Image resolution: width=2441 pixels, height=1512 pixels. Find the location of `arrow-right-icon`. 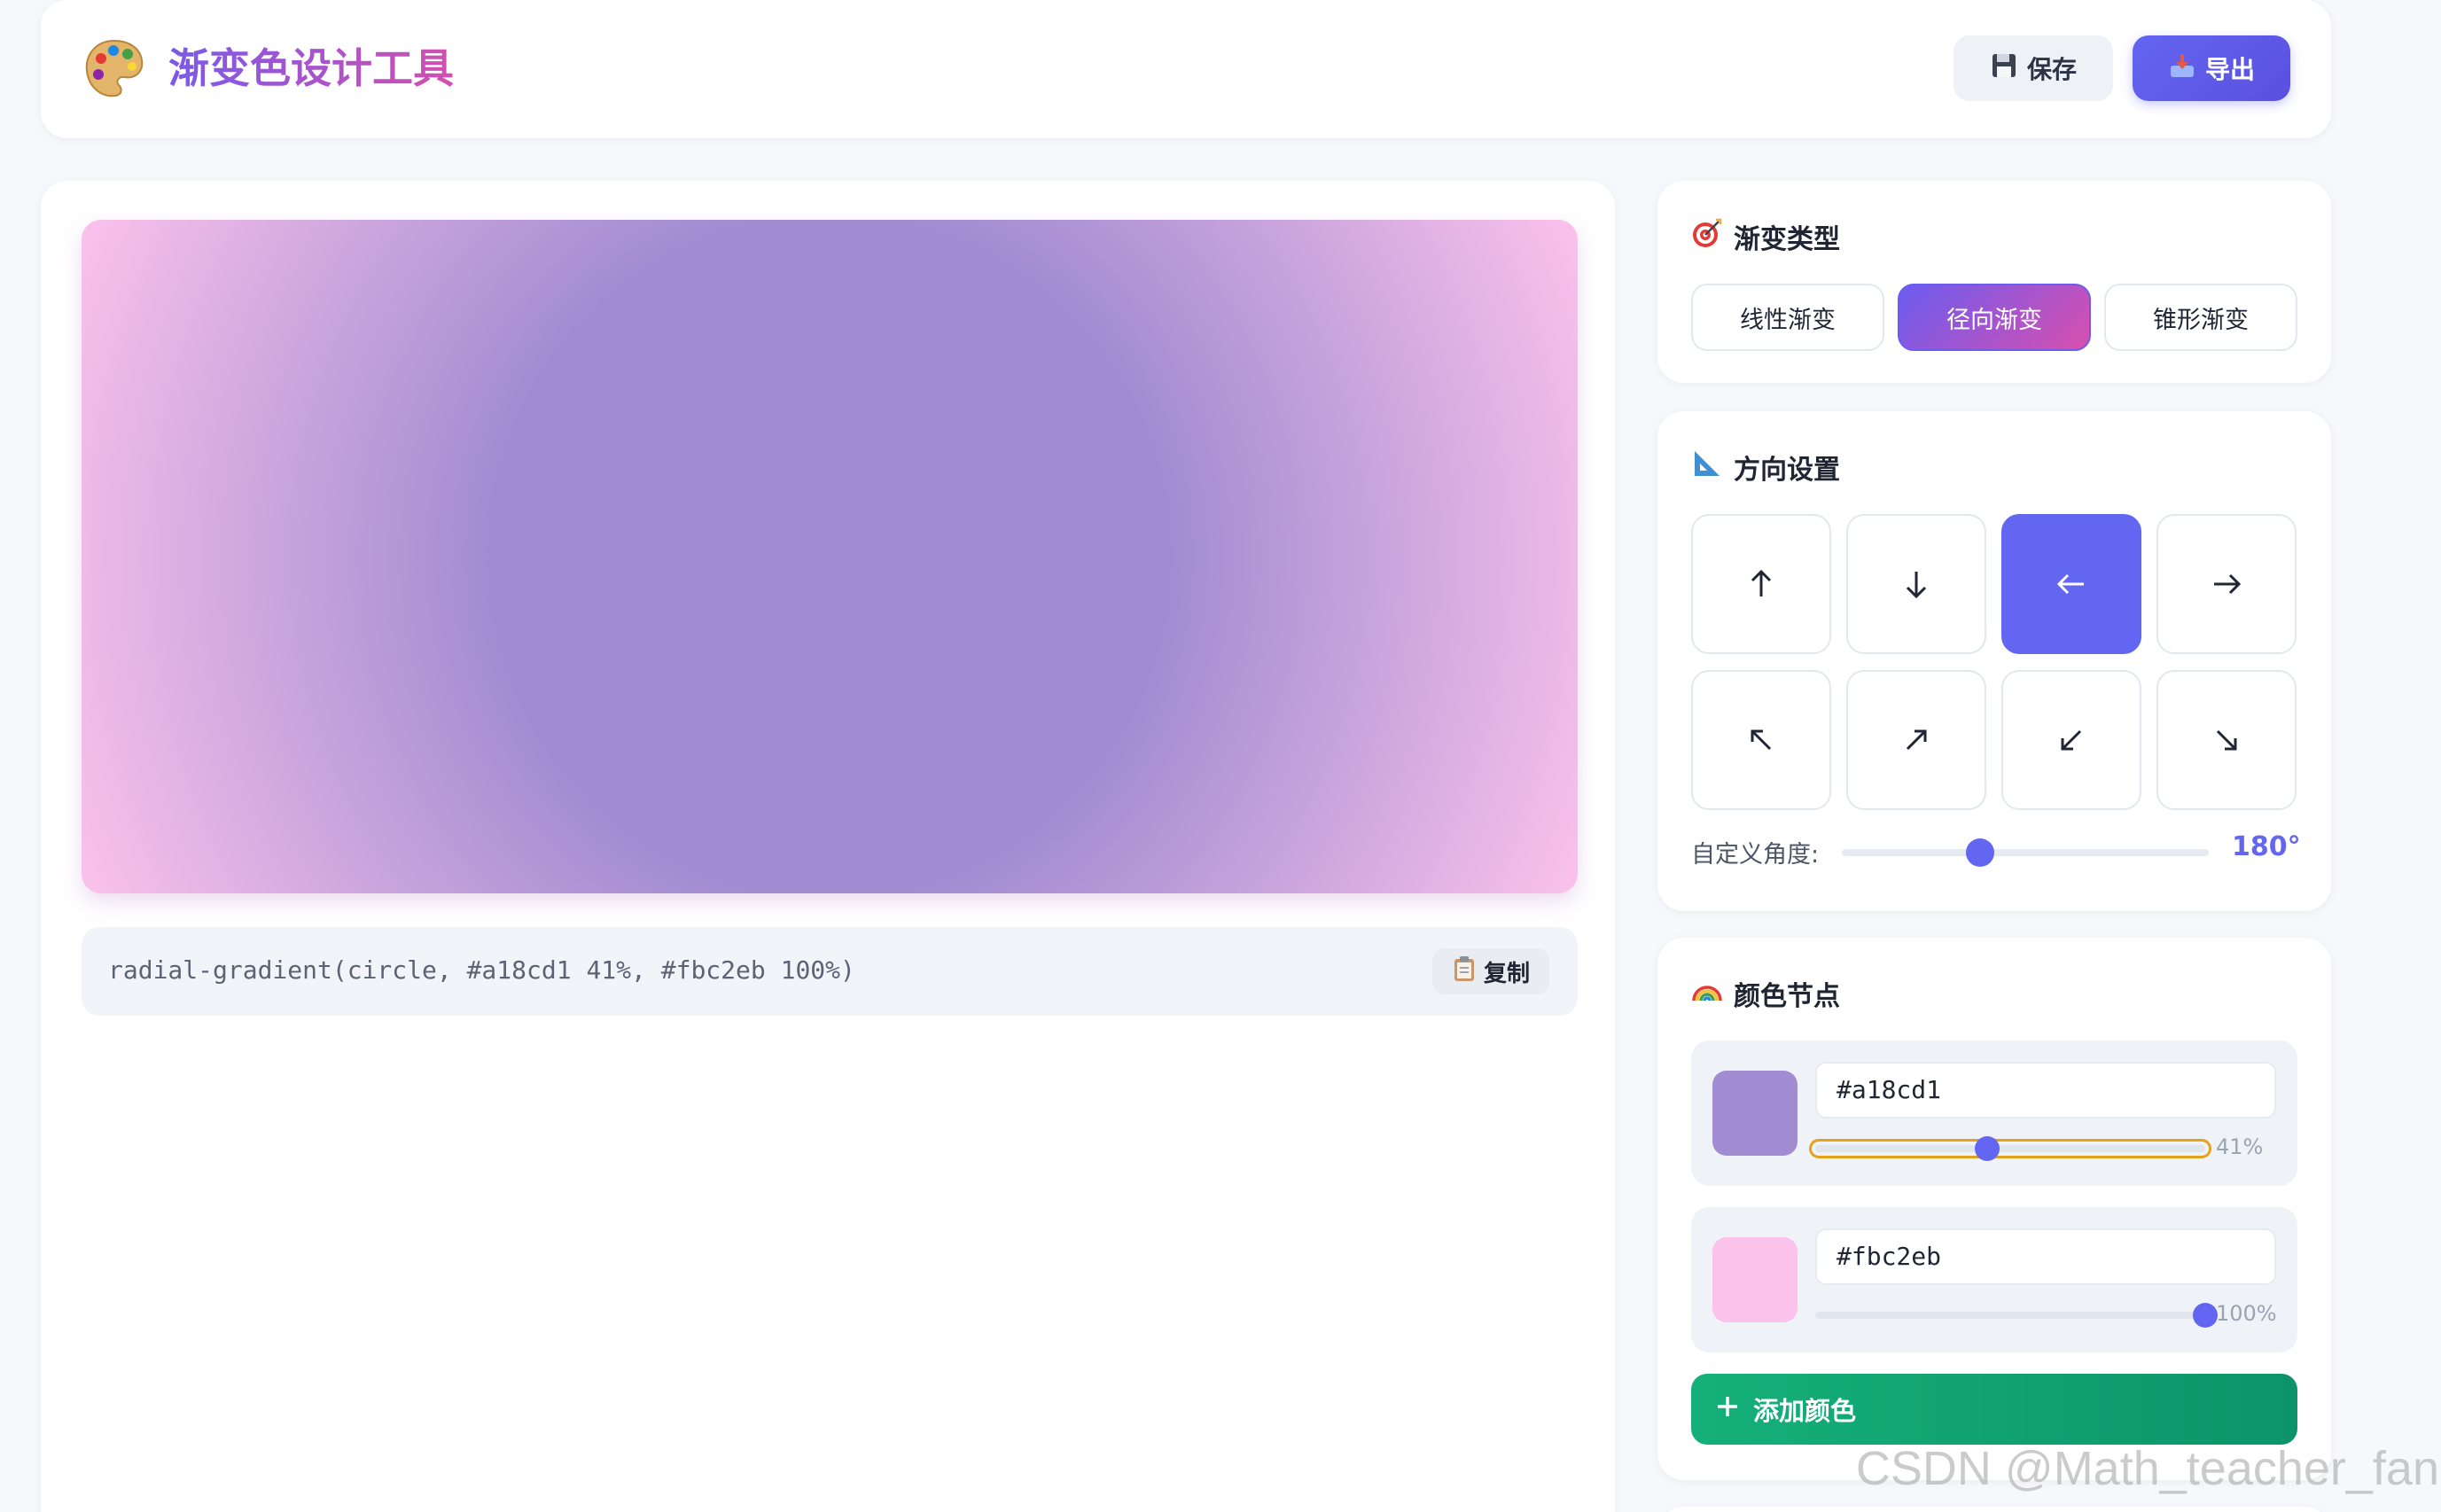

arrow-right-icon is located at coordinates (2228, 584).